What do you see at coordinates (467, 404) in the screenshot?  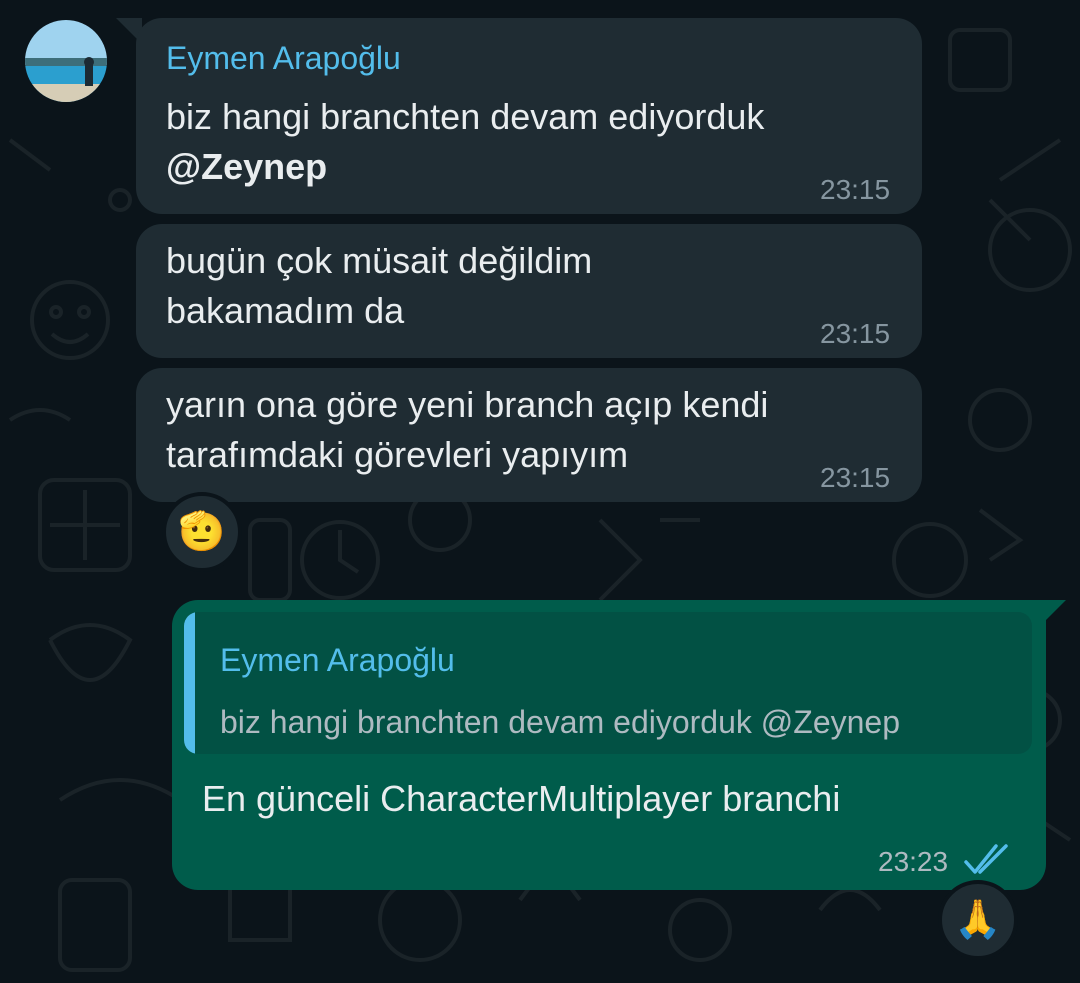 I see `message-text: yarın ona göre yeni branch açıp kendi` at bounding box center [467, 404].